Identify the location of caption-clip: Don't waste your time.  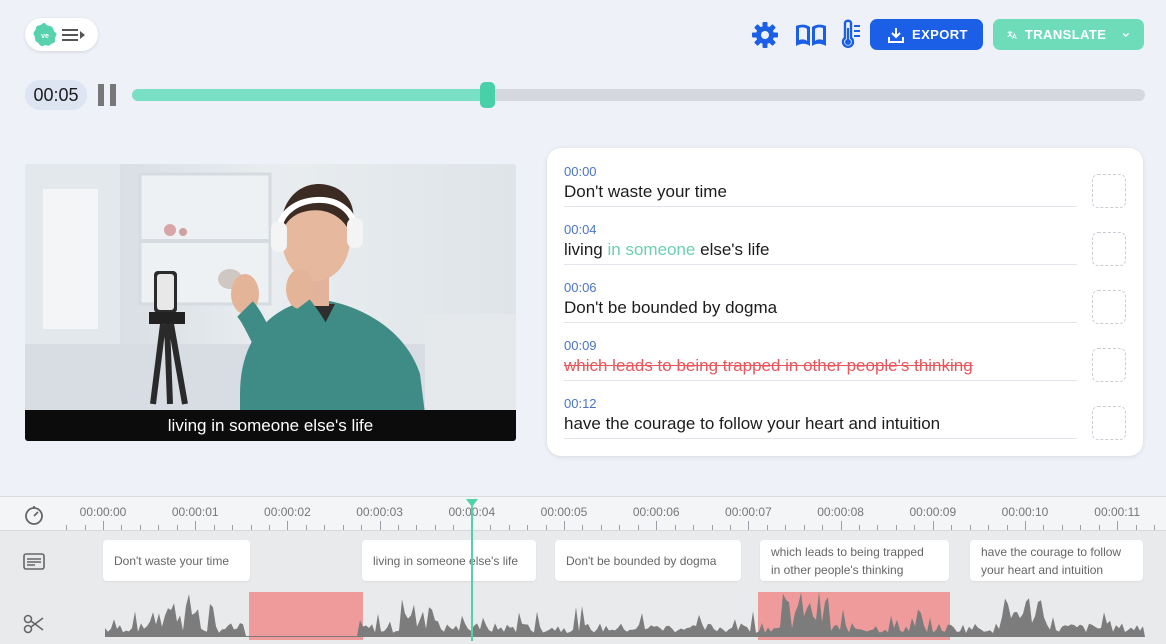
(176, 560).